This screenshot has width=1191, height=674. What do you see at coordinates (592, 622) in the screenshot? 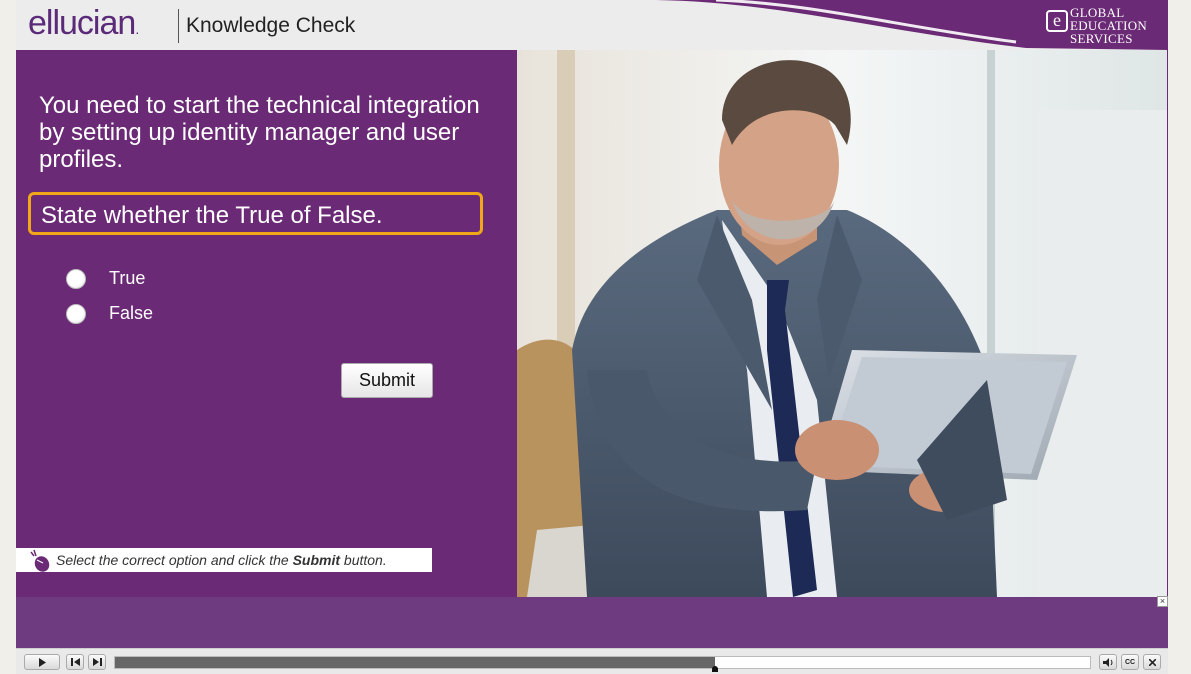
I see `bottom-strip: ×` at bounding box center [592, 622].